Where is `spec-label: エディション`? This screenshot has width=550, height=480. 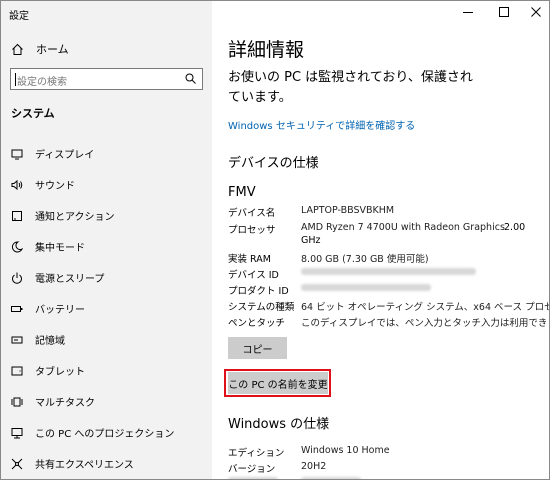
spec-label: エディション is located at coordinates (256, 453).